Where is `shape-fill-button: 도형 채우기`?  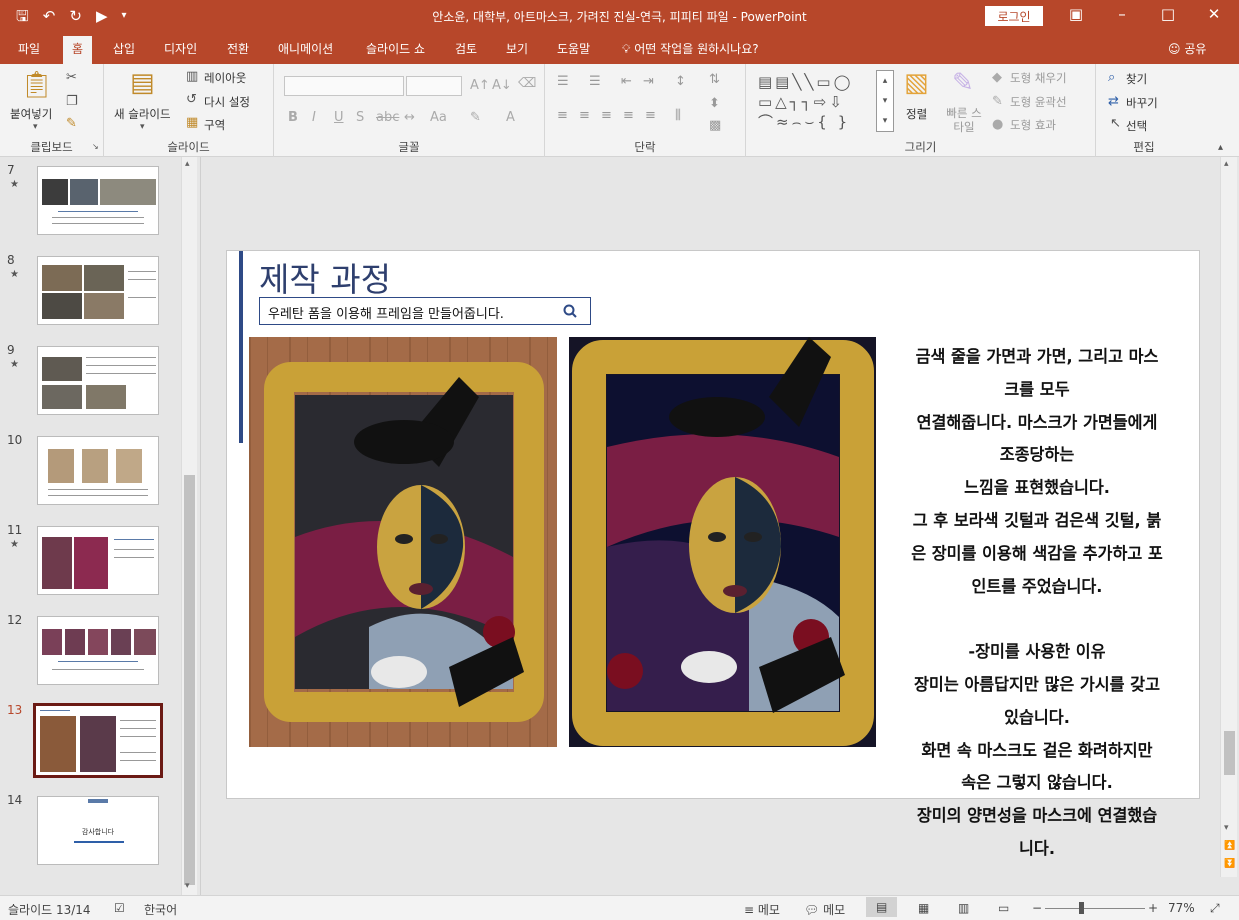
shape-fill-button: 도형 채우기 is located at coordinates (1038, 78).